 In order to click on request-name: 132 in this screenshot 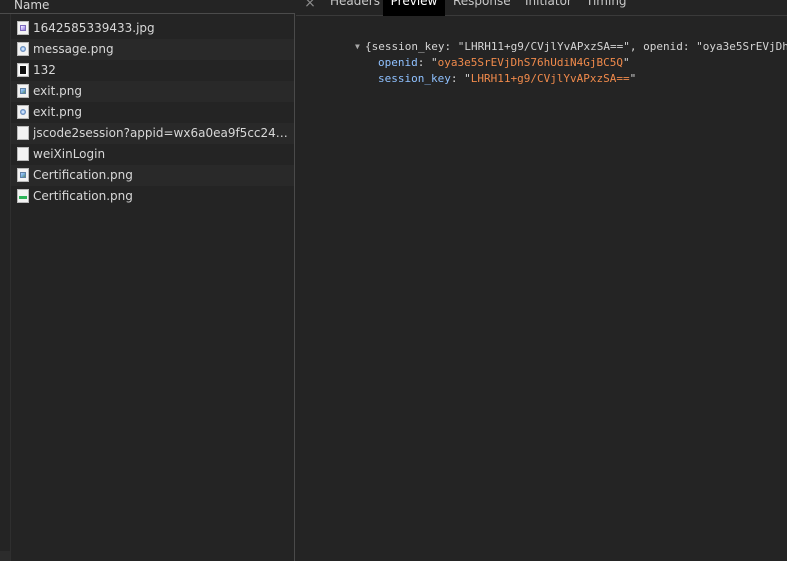, I will do `click(44, 70)`.